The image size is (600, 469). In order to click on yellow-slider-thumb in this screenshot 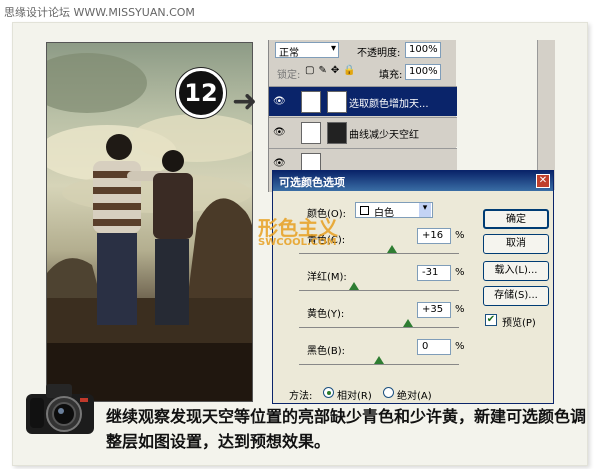, I will do `click(408, 323)`.